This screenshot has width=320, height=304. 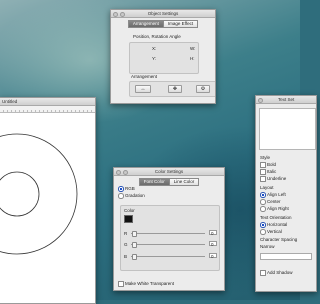 I want to click on text-settings-titlebar: Text Set, so click(x=286, y=100).